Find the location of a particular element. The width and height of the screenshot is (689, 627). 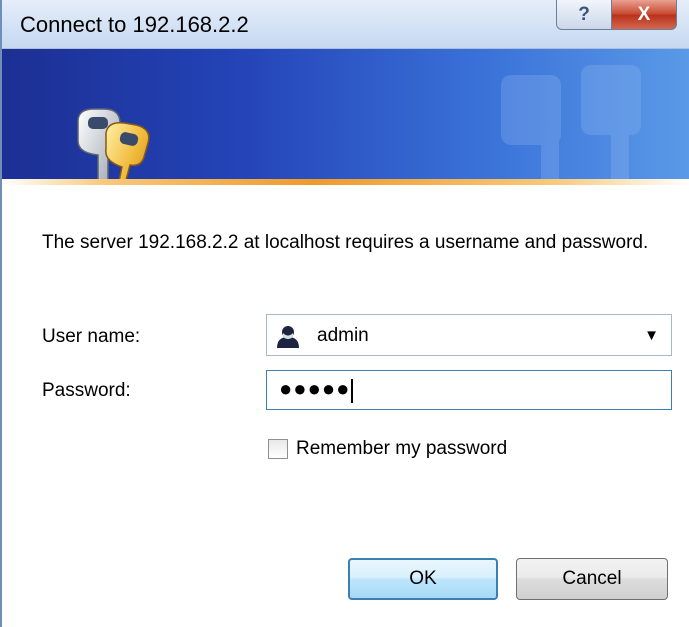

close-icon: X is located at coordinates (644, 14).